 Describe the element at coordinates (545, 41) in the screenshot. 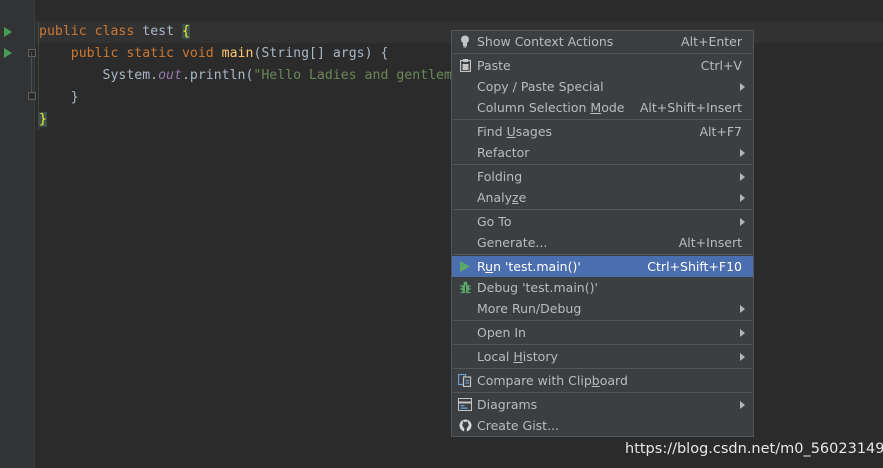

I see `menu-item-label: Show Context Actions` at that location.